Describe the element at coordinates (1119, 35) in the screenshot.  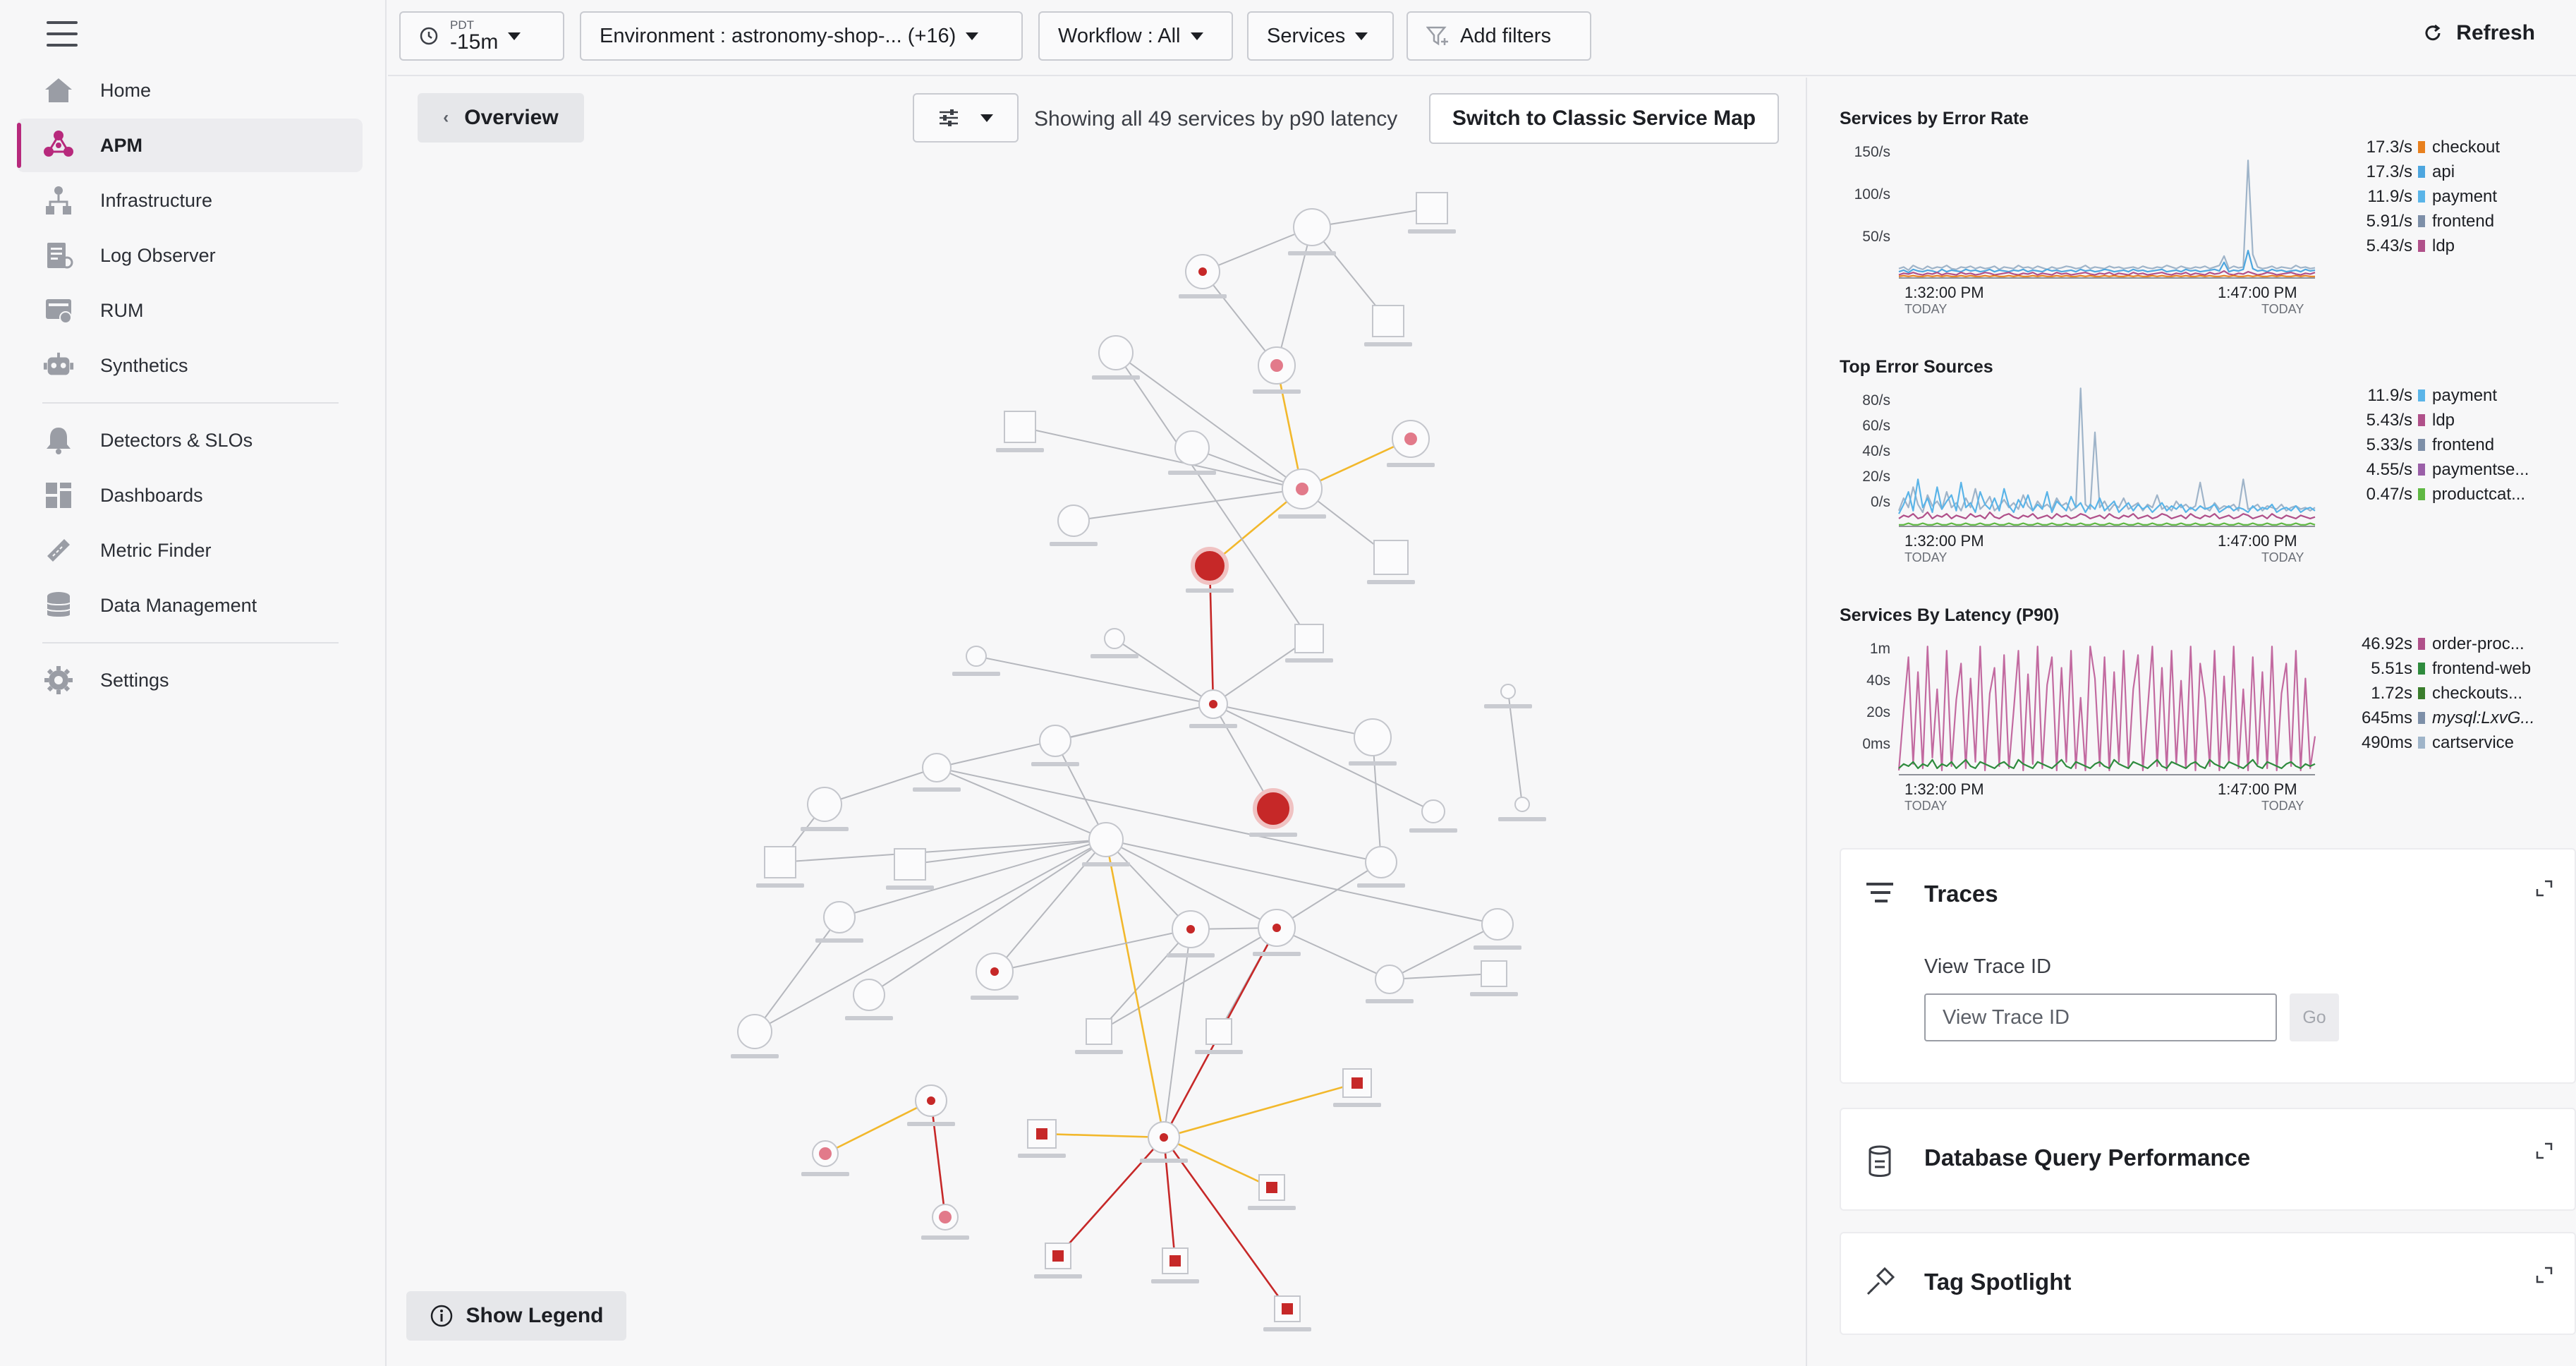
I see `workflow-filter-label: Workflow : All` at that location.